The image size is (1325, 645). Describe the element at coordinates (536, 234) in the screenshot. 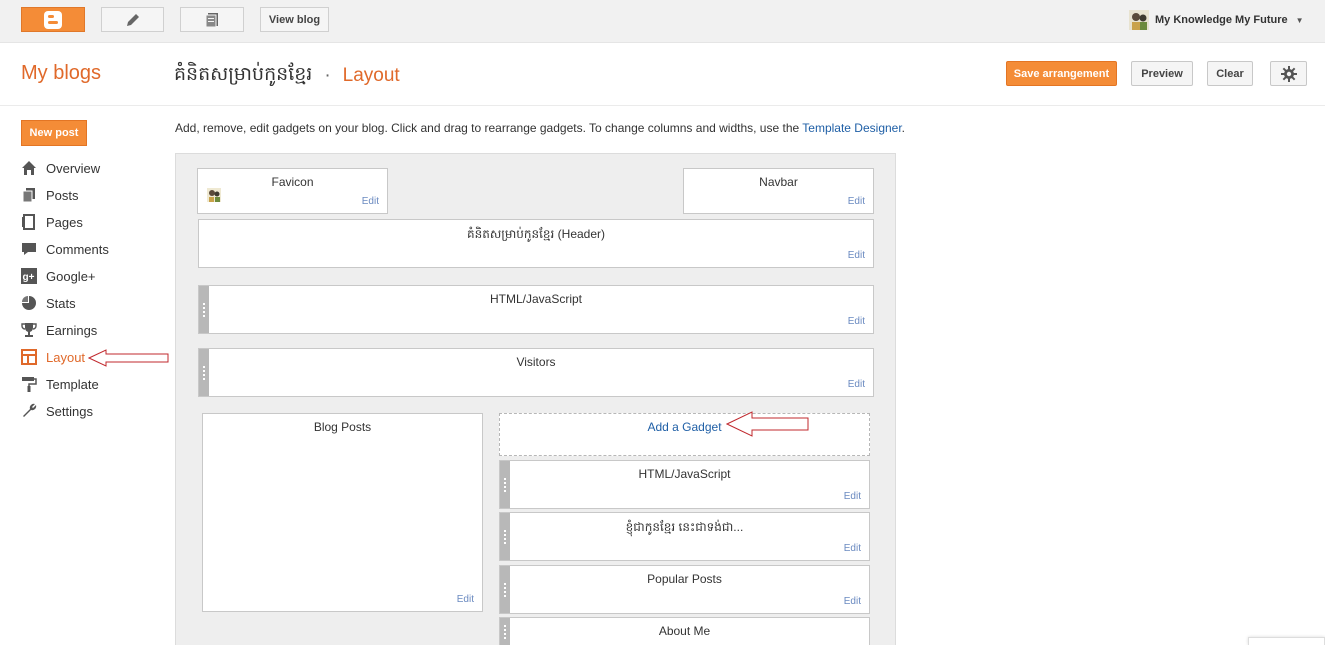

I see `gadget-title: គំនិតសម្រាប់កូនខ្មែរ (Header)` at that location.